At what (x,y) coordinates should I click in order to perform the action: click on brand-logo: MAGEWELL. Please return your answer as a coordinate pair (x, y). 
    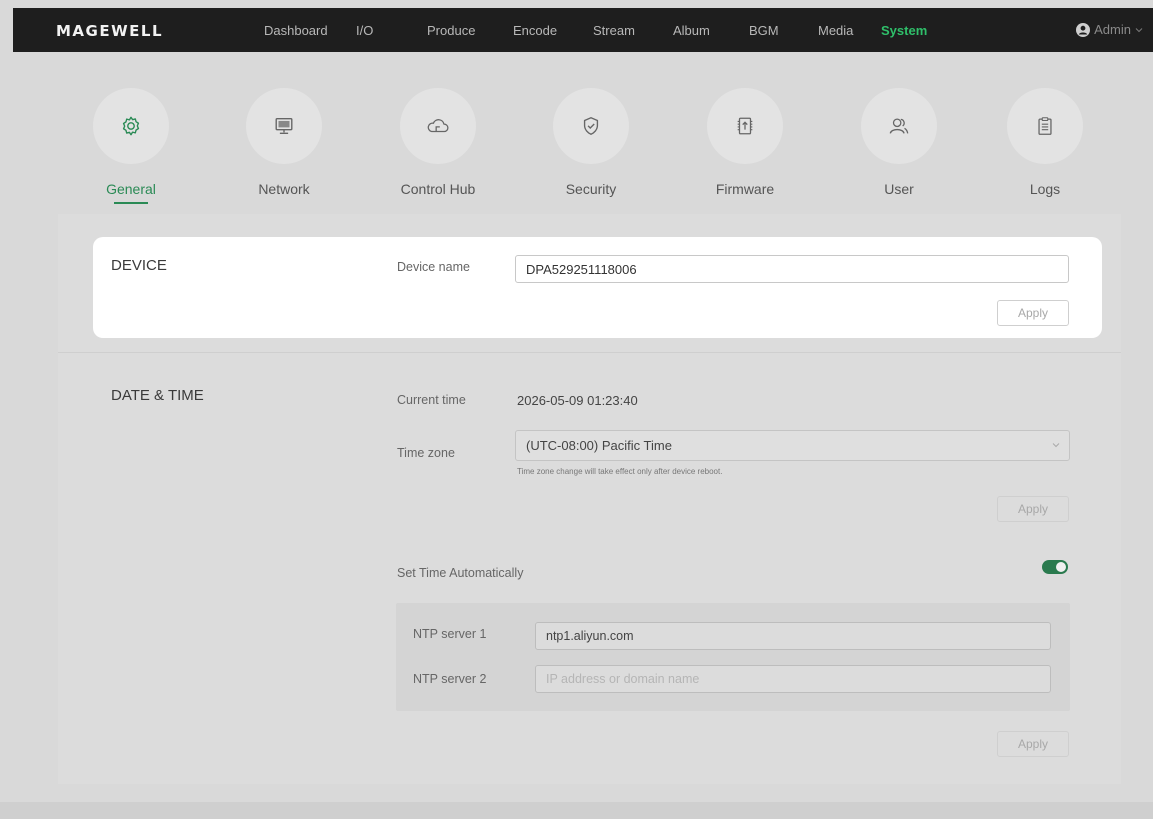
    Looking at the image, I should click on (109, 31).